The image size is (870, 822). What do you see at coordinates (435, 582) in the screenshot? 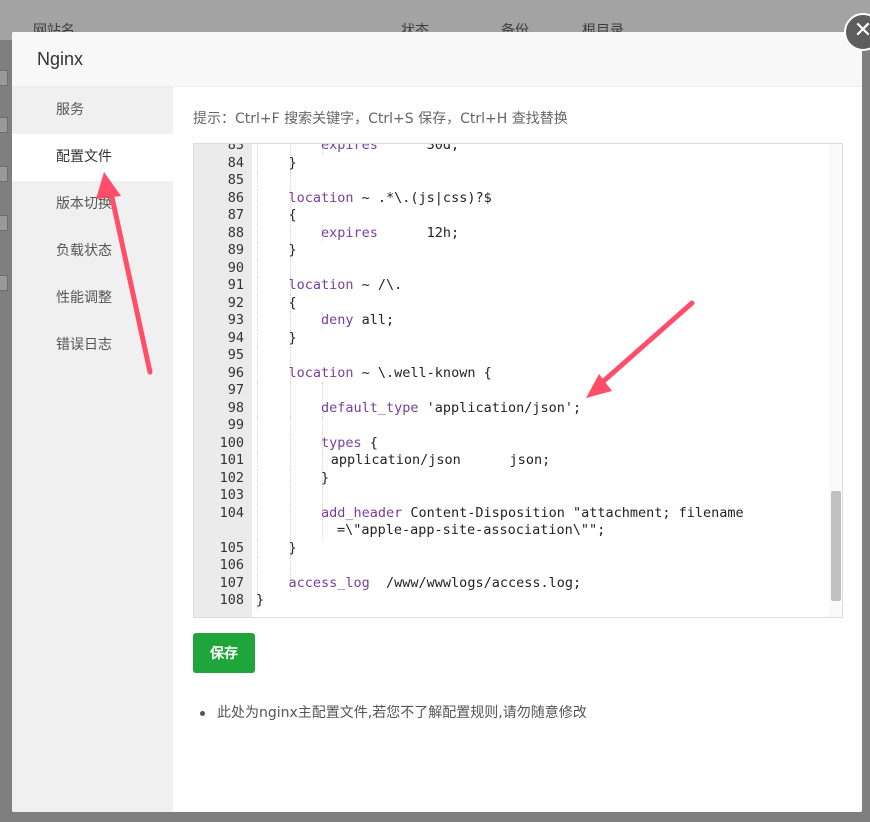
I see `code-text: access_log /www/wwwlogs/access.log;` at bounding box center [435, 582].